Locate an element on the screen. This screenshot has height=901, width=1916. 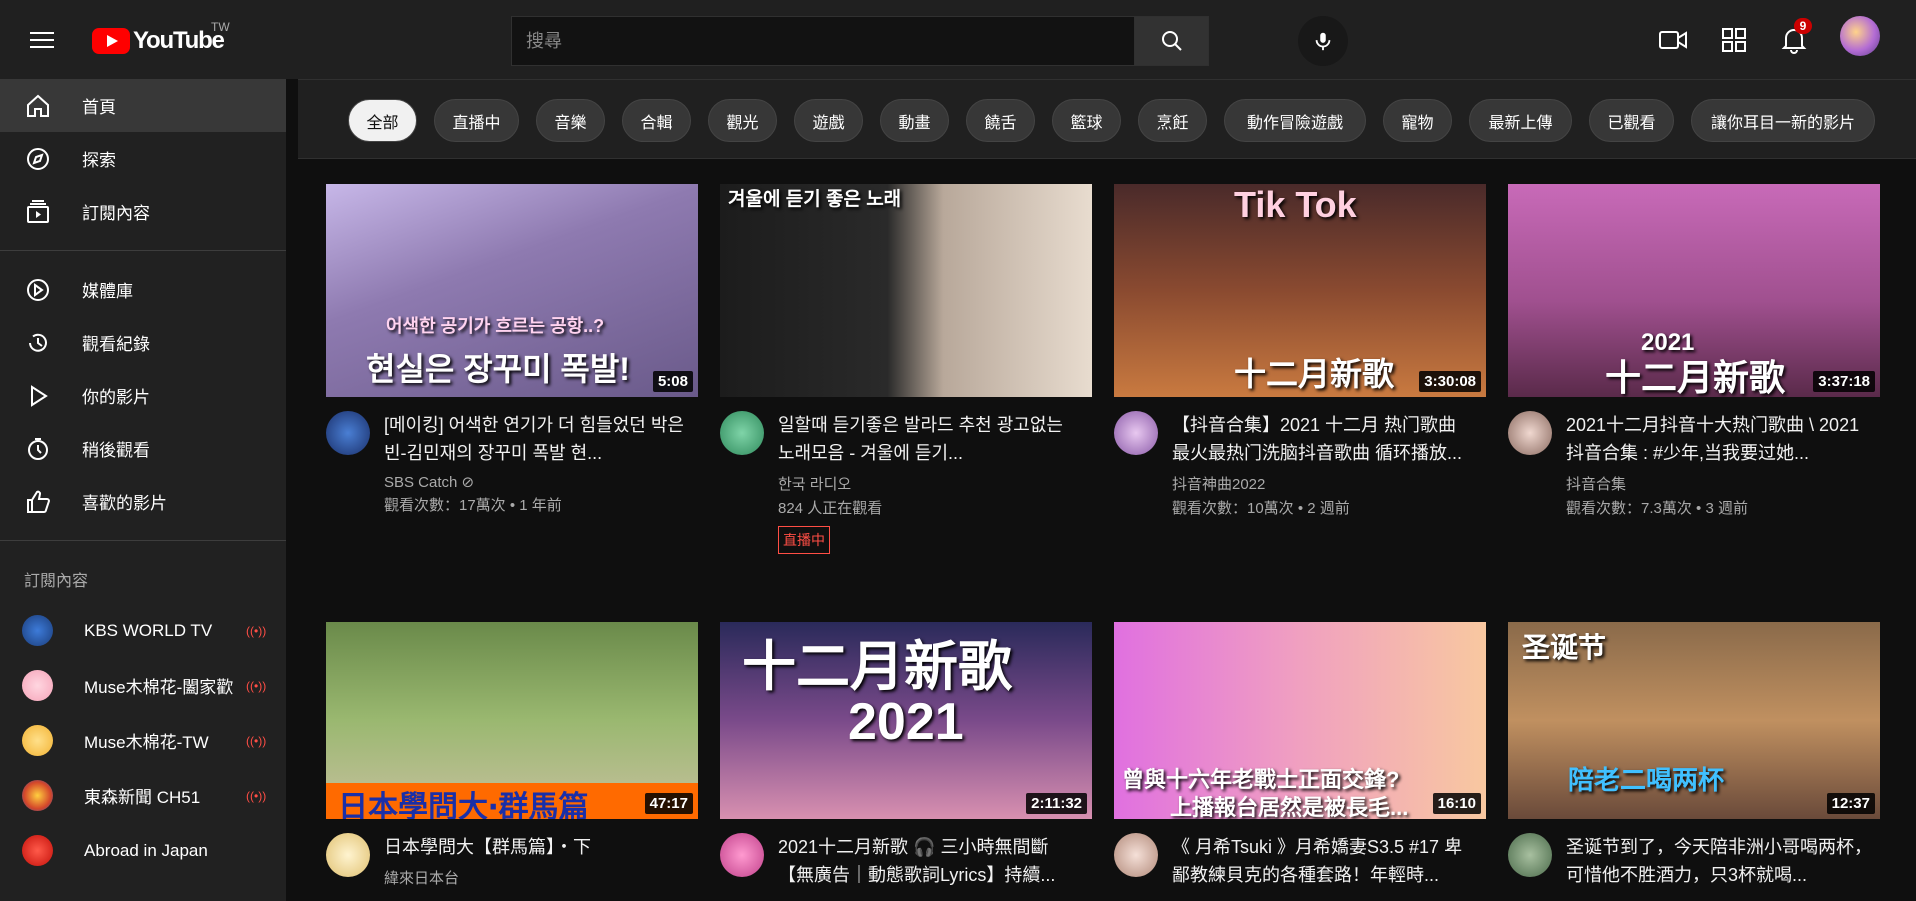
menu-icon is located at coordinates (42, 40).